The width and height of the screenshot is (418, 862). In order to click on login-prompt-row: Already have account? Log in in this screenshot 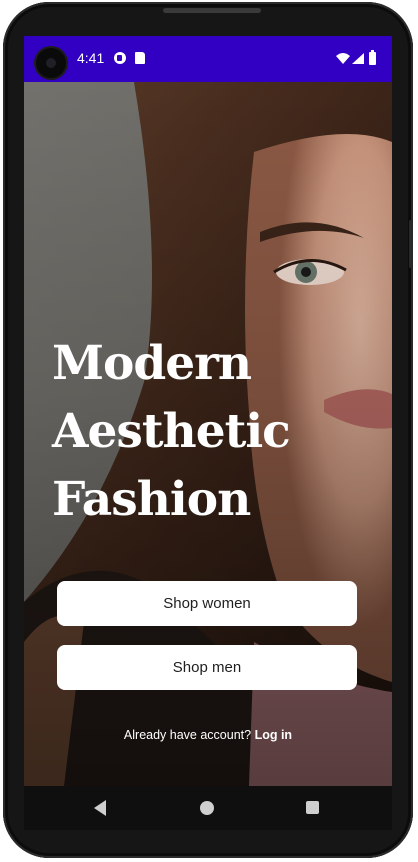, I will do `click(208, 735)`.